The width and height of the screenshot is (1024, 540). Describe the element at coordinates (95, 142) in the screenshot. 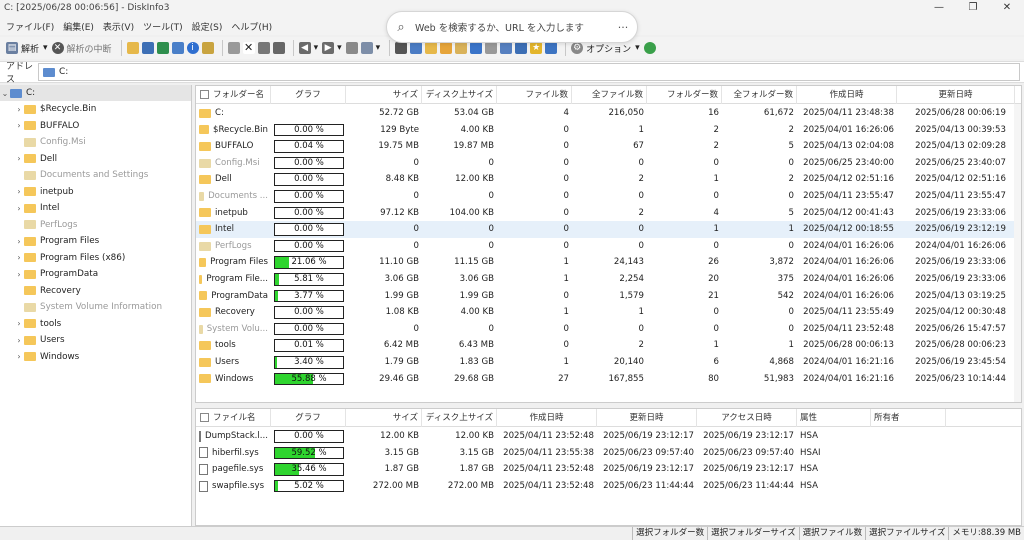

I see `tree-item: Config.Msi` at that location.